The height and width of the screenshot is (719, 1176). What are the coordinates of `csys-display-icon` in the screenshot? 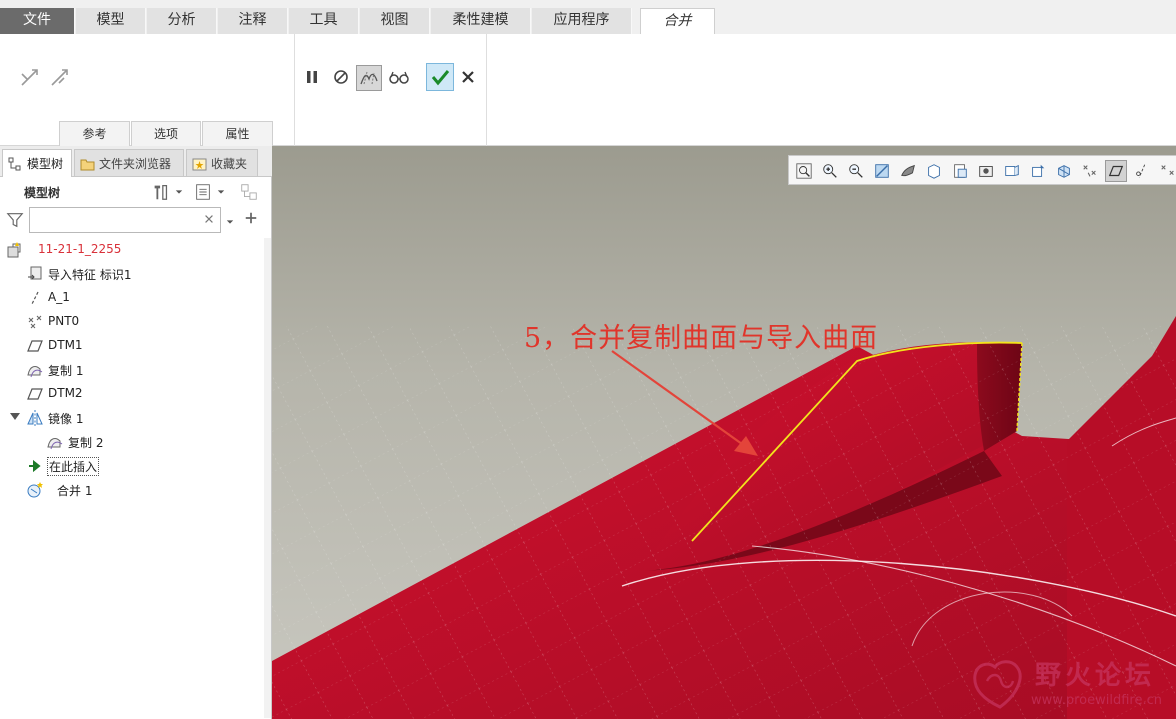 It's located at (1166, 171).